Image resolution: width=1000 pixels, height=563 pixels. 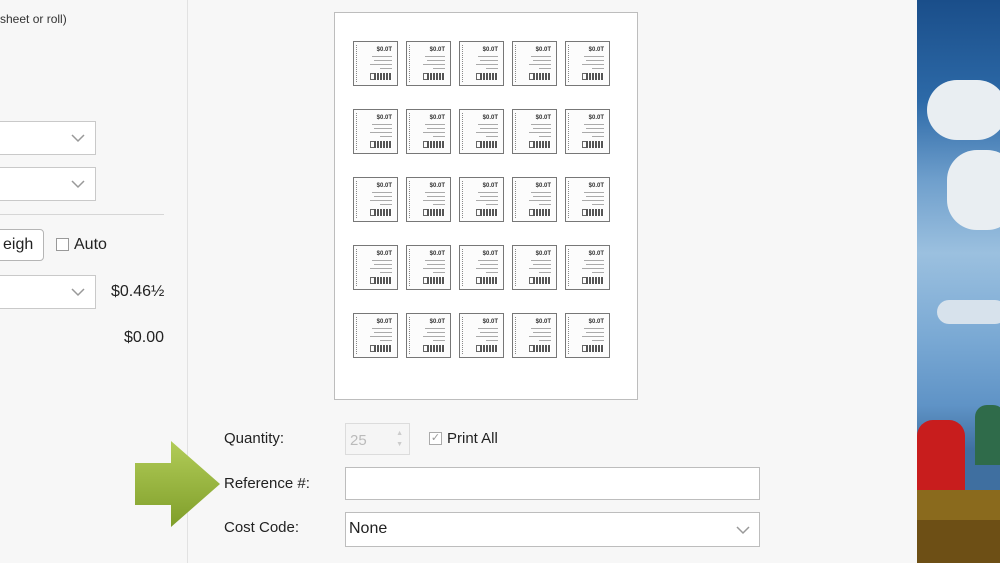 I want to click on extra-services-select, so click(x=48, y=292).